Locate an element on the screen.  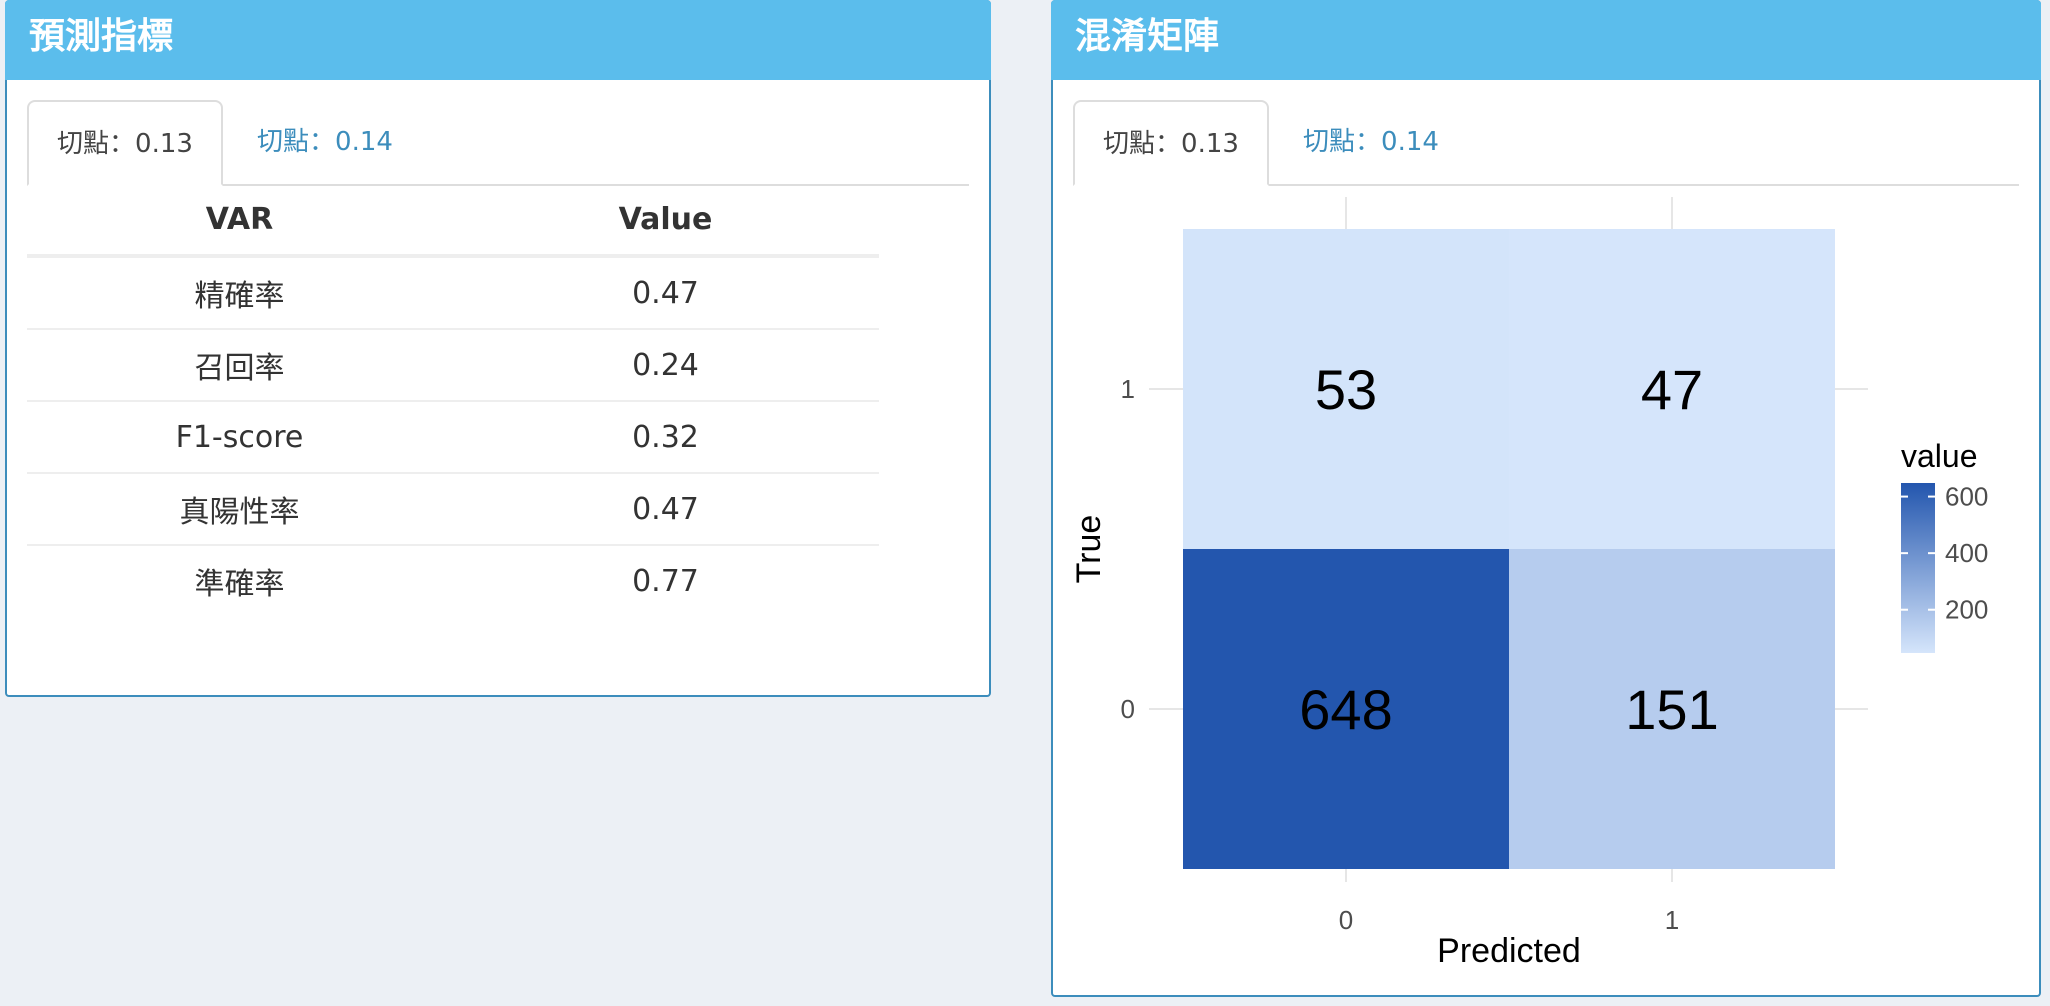
metric-name: 精確率 is located at coordinates (239, 293).